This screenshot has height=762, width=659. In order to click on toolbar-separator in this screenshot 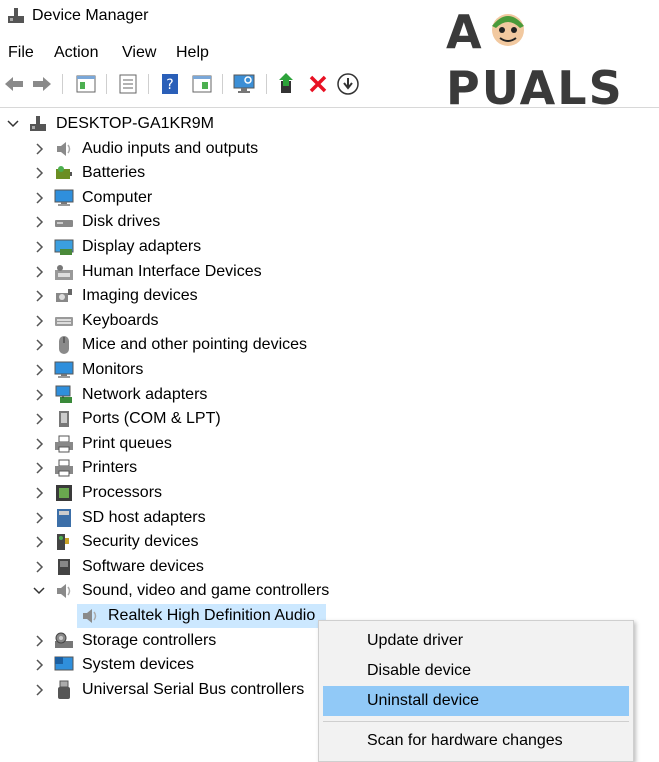, I will do `click(62, 84)`.